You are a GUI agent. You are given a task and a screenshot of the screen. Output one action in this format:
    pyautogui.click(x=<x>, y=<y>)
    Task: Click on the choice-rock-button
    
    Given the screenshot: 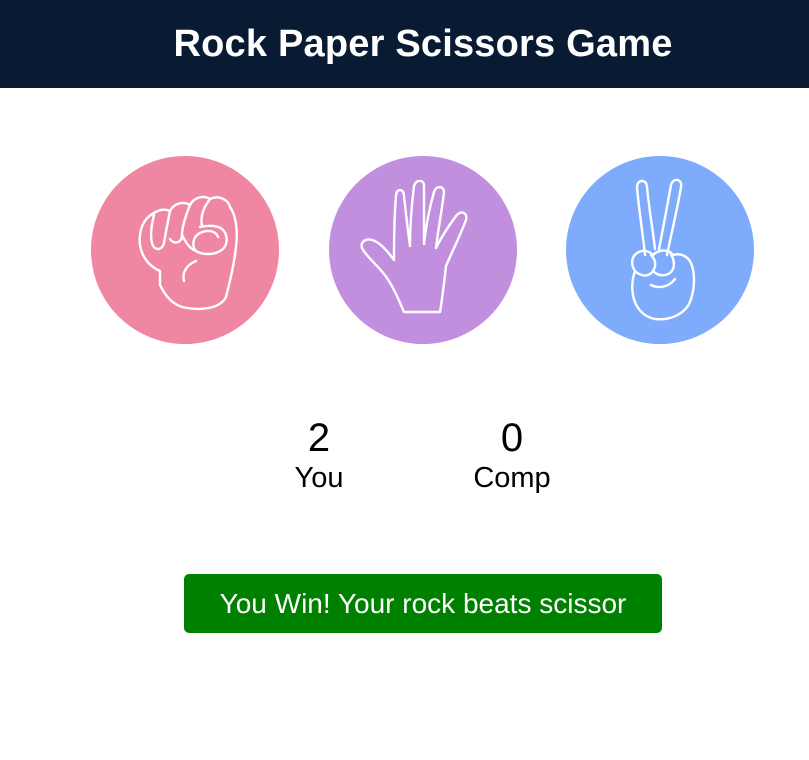 What is the action you would take?
    pyautogui.click(x=185, y=250)
    